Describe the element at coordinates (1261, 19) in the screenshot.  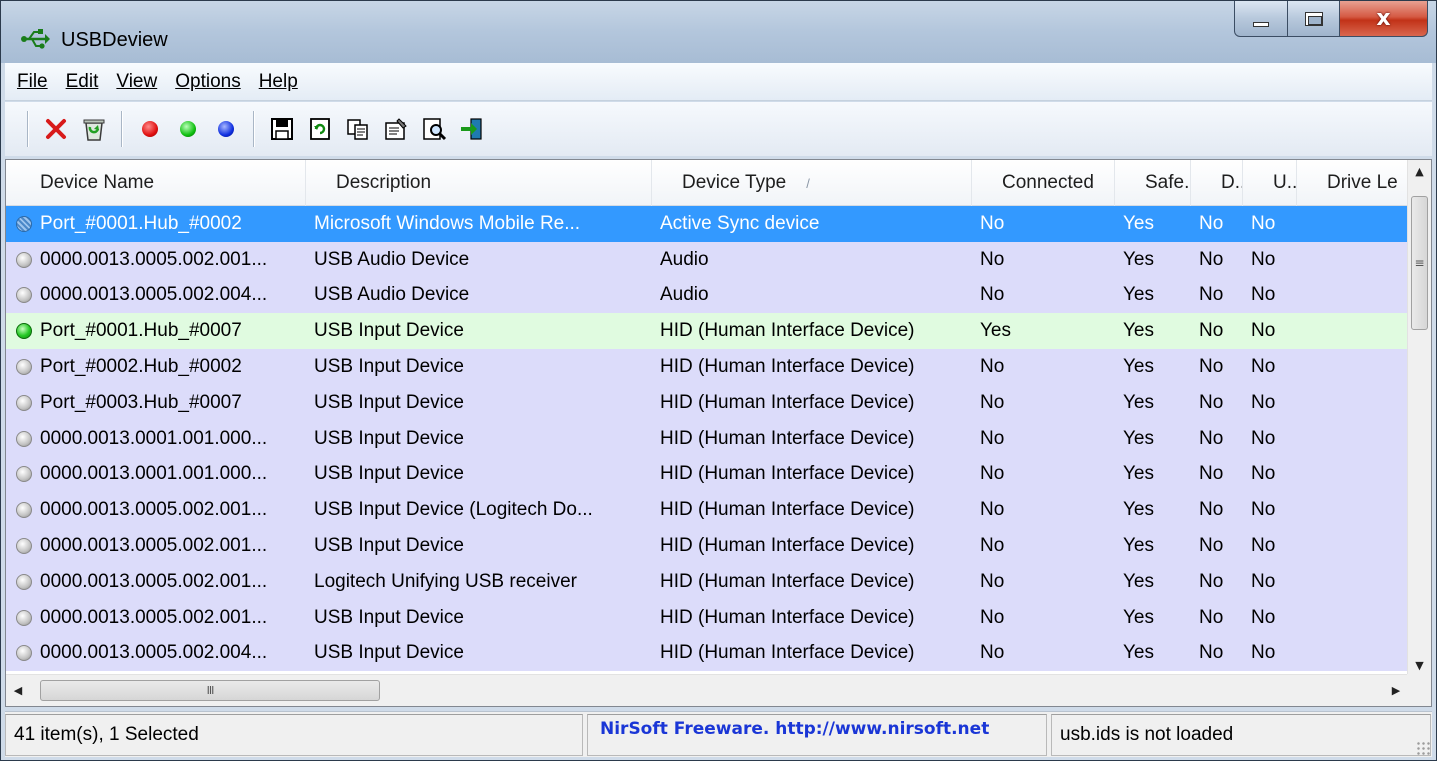
I see `minimize-button` at that location.